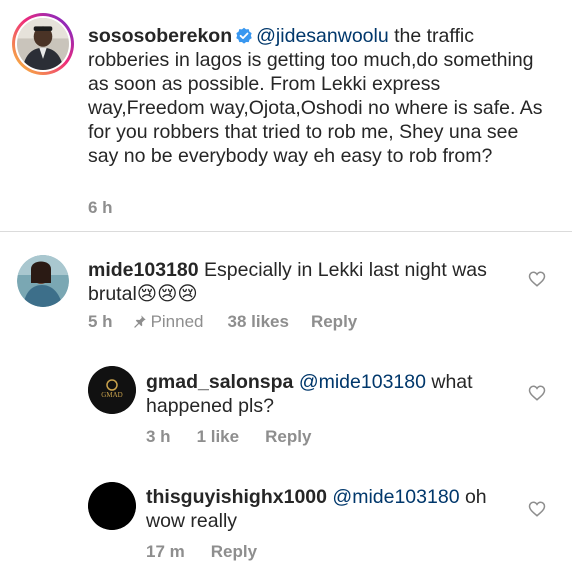 The image size is (572, 573). Describe the element at coordinates (244, 35) in the screenshot. I see `verified-badge-icon` at that location.